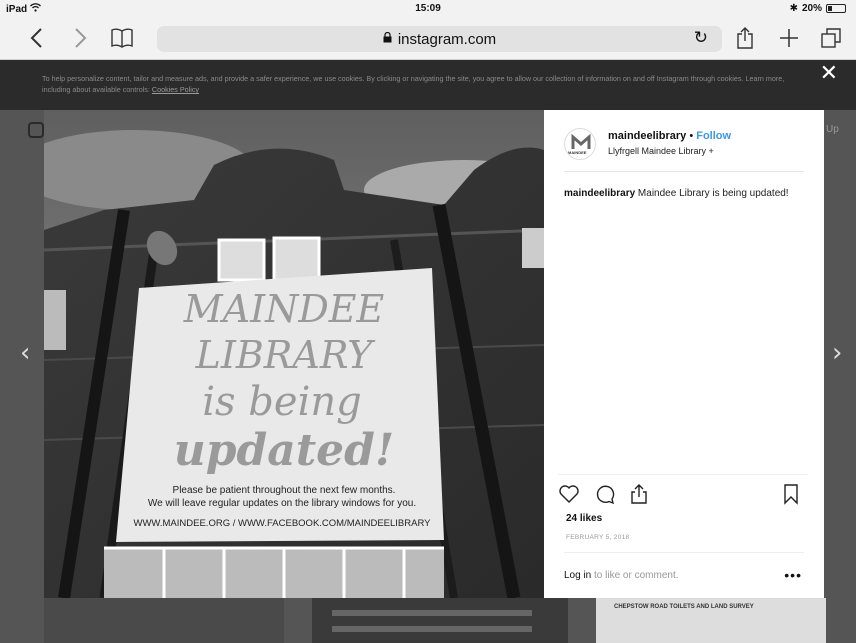  What do you see at coordinates (286, 355) in the screenshot?
I see `banner-line-2: LIBRARY` at bounding box center [286, 355].